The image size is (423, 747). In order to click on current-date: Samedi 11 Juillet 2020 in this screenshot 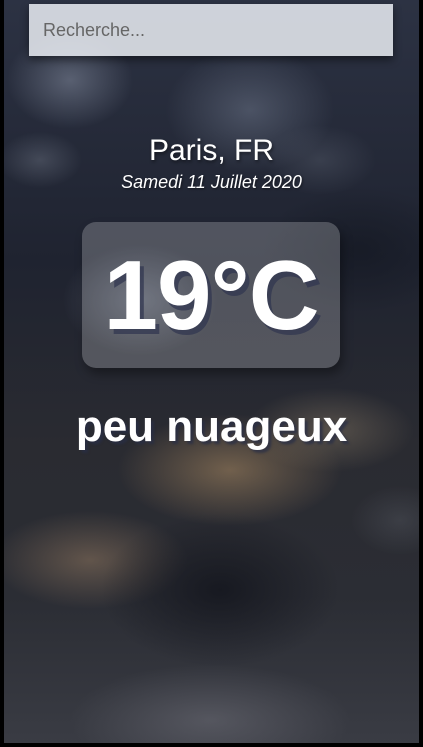, I will do `click(211, 182)`.